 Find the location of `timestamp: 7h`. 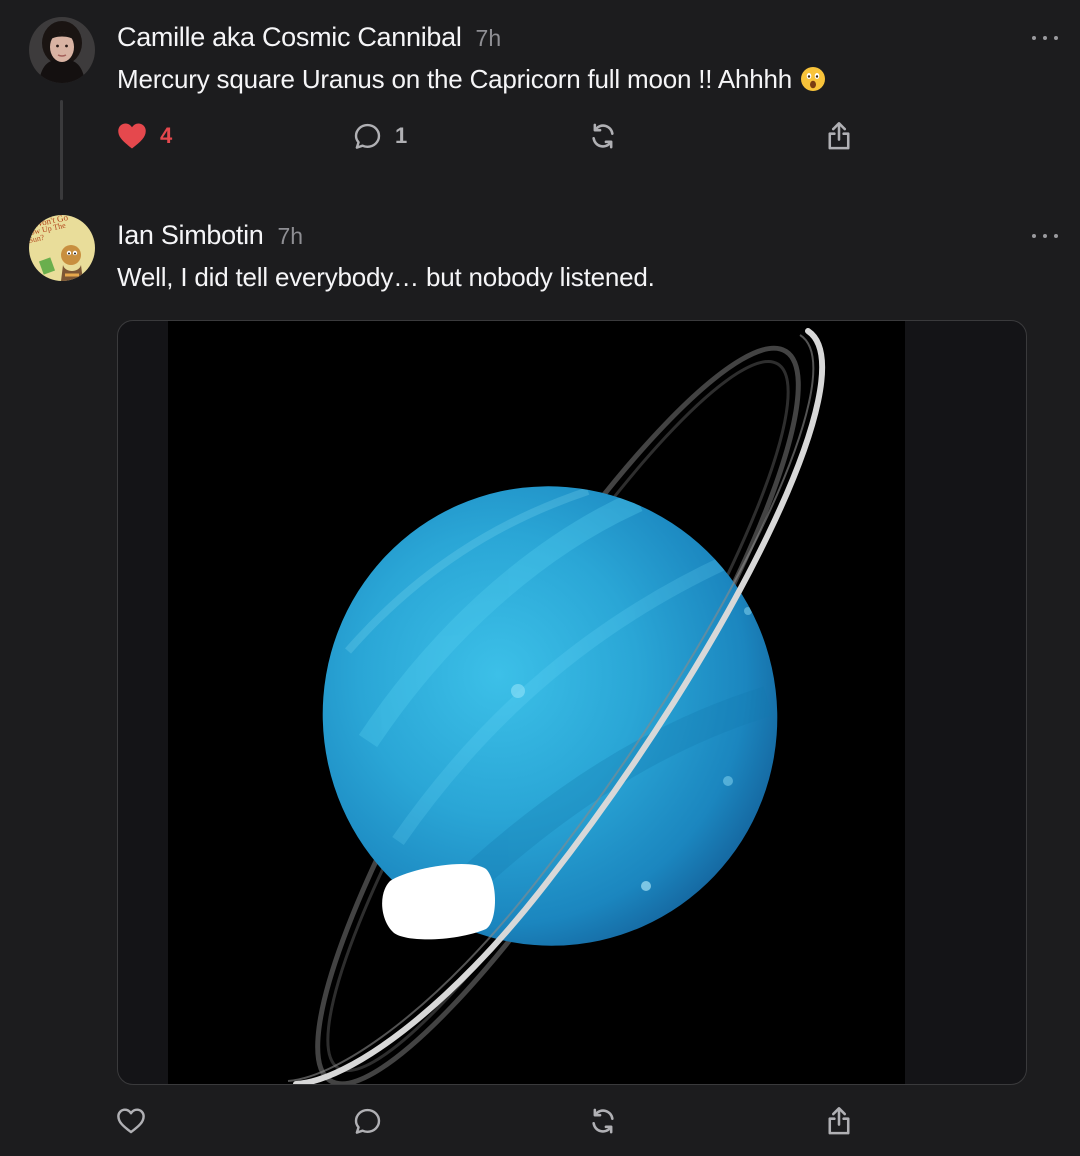

timestamp: 7h is located at coordinates (290, 236).